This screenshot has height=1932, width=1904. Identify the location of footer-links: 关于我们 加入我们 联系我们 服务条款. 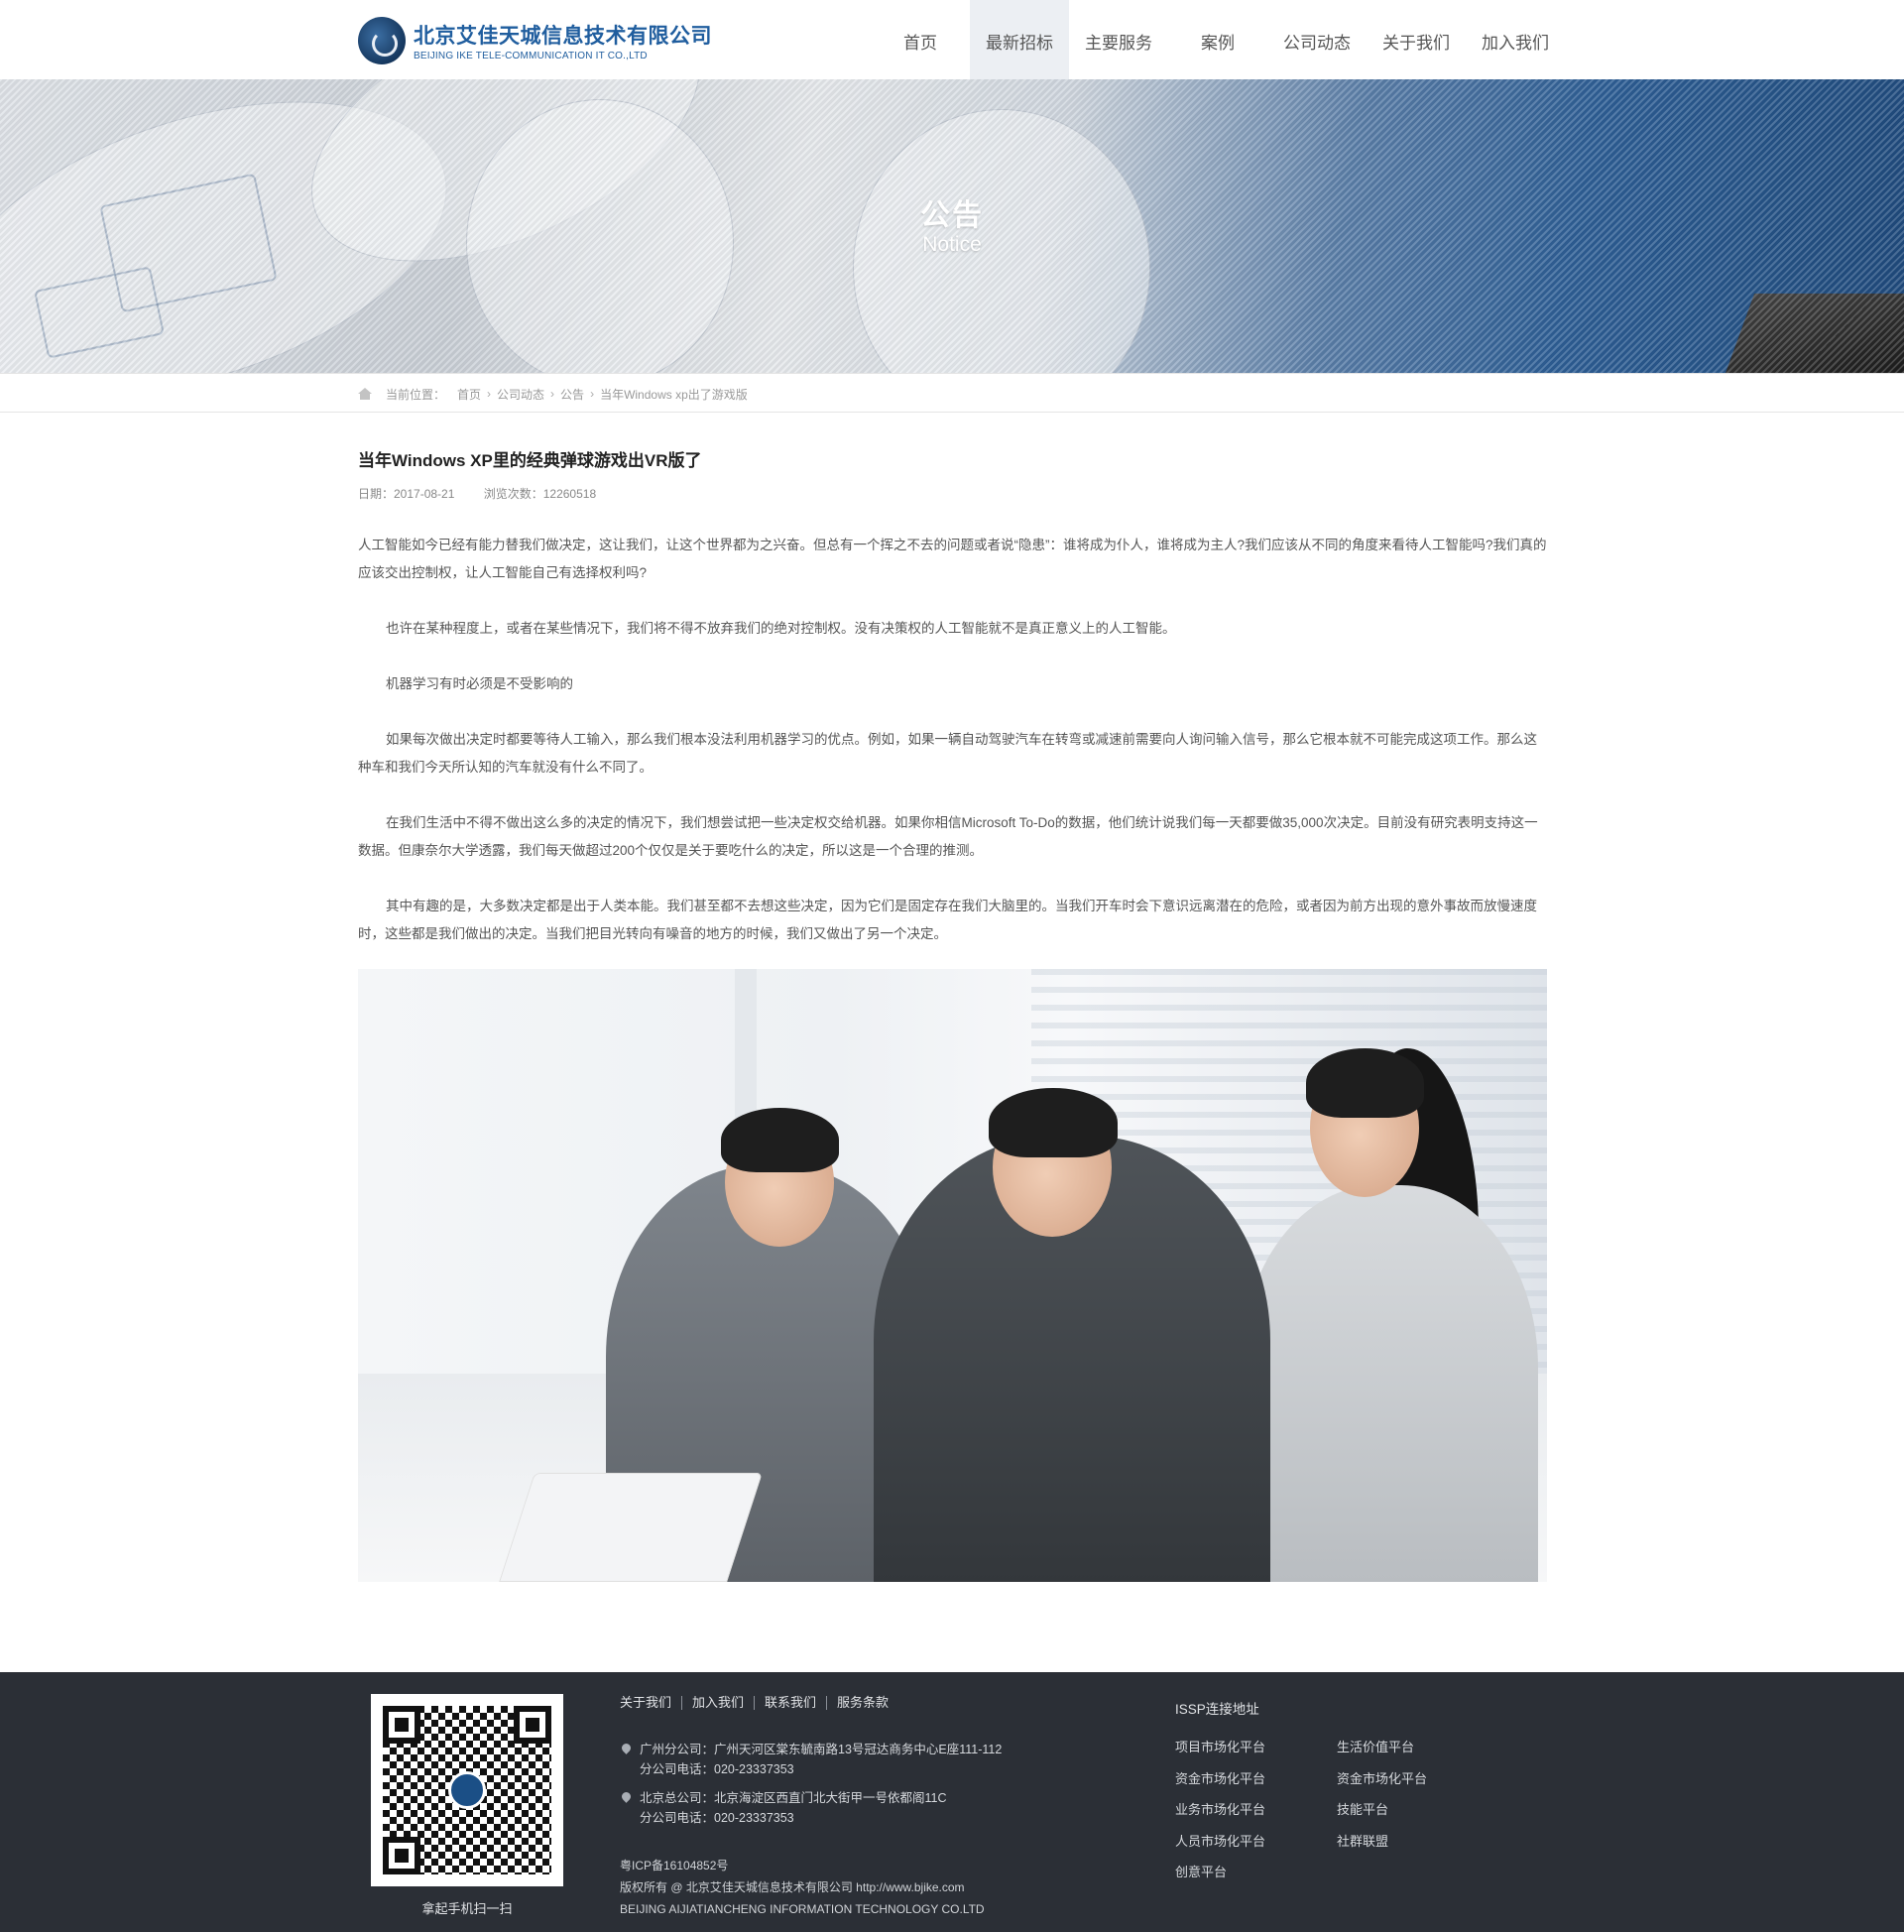
(759, 1703).